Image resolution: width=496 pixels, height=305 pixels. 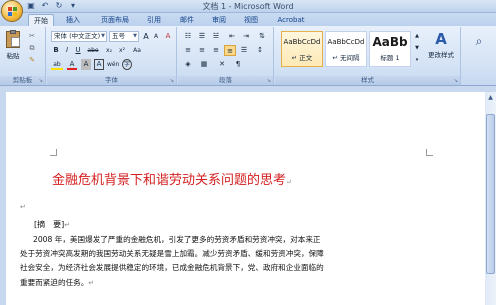 What do you see at coordinates (41, 81) in the screenshot?
I see `clipboard-launcher-icon: ↘` at bounding box center [41, 81].